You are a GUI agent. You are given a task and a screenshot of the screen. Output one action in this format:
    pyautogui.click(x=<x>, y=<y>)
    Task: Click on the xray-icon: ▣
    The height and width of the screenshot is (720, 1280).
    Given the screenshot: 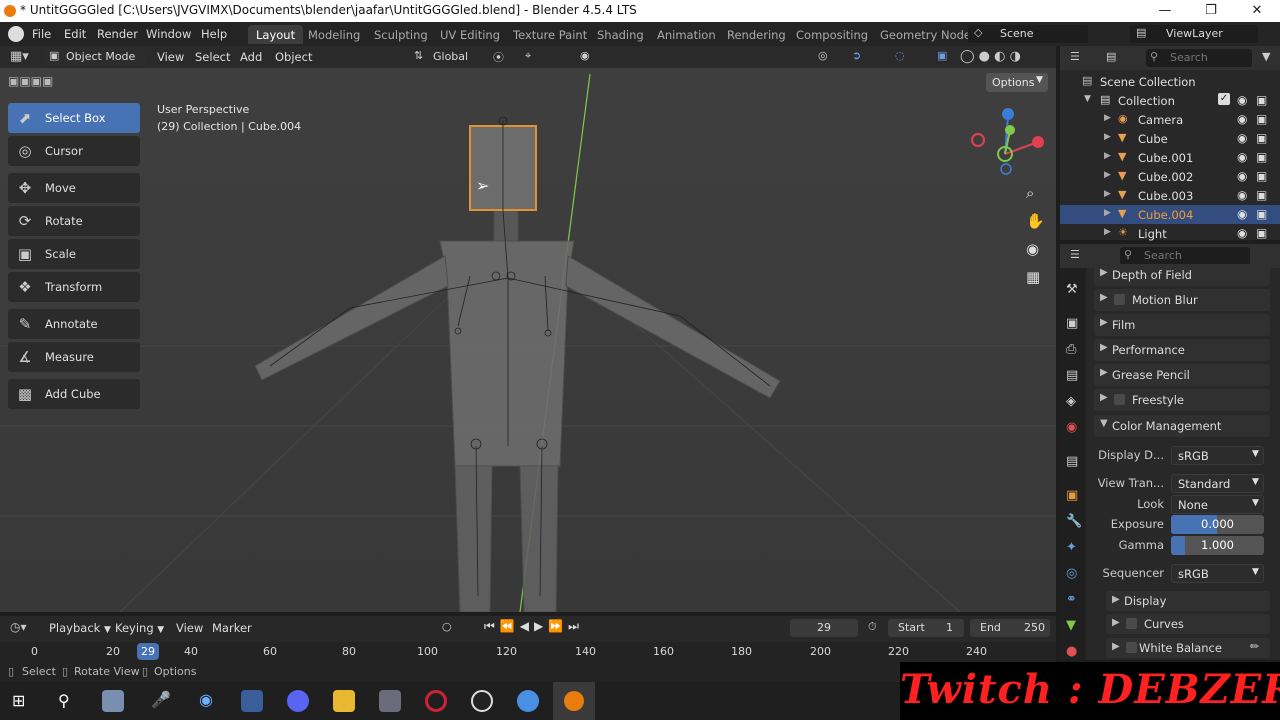 What is the action you would take?
    pyautogui.click(x=942, y=55)
    